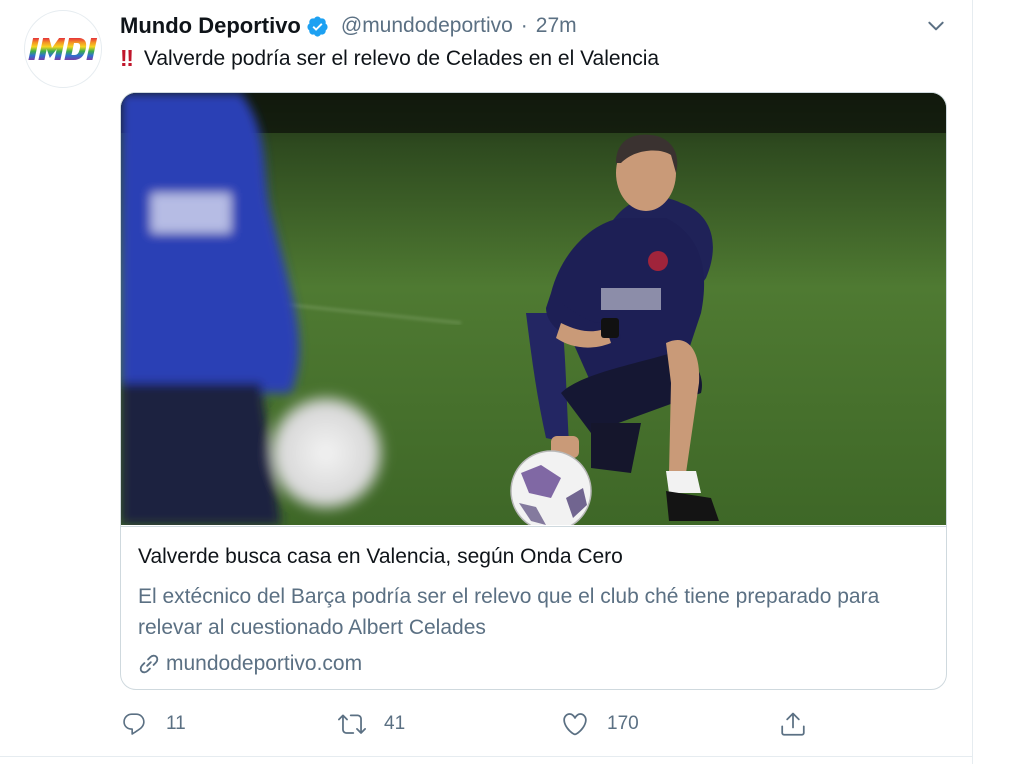  What do you see at coordinates (371, 724) in the screenshot?
I see `retweet-button: 41` at bounding box center [371, 724].